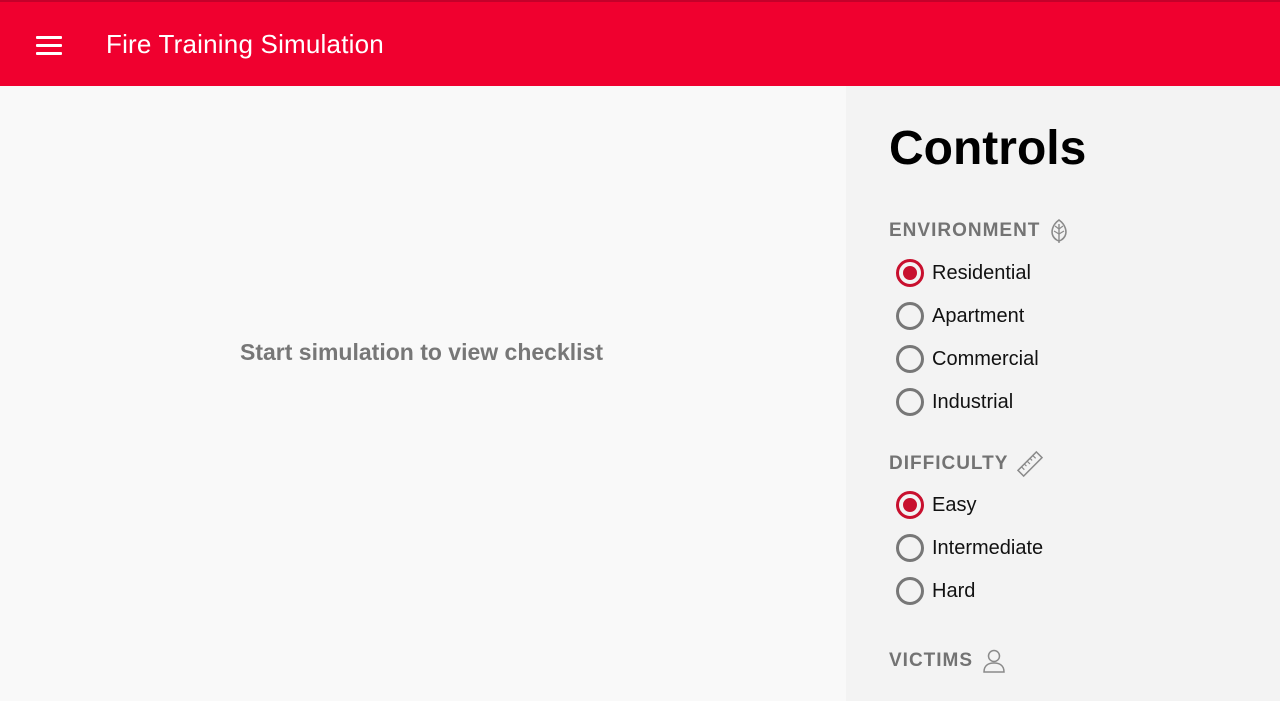 This screenshot has height=701, width=1280. I want to click on difficulty-option-easy: Easy, so click(936, 505).